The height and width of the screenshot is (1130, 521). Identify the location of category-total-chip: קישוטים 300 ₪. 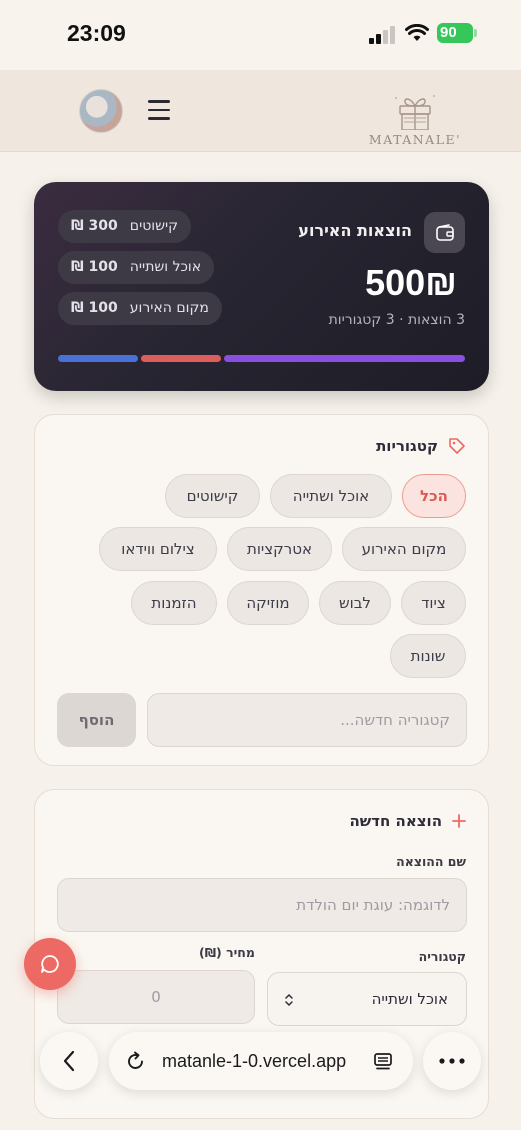
(125, 226).